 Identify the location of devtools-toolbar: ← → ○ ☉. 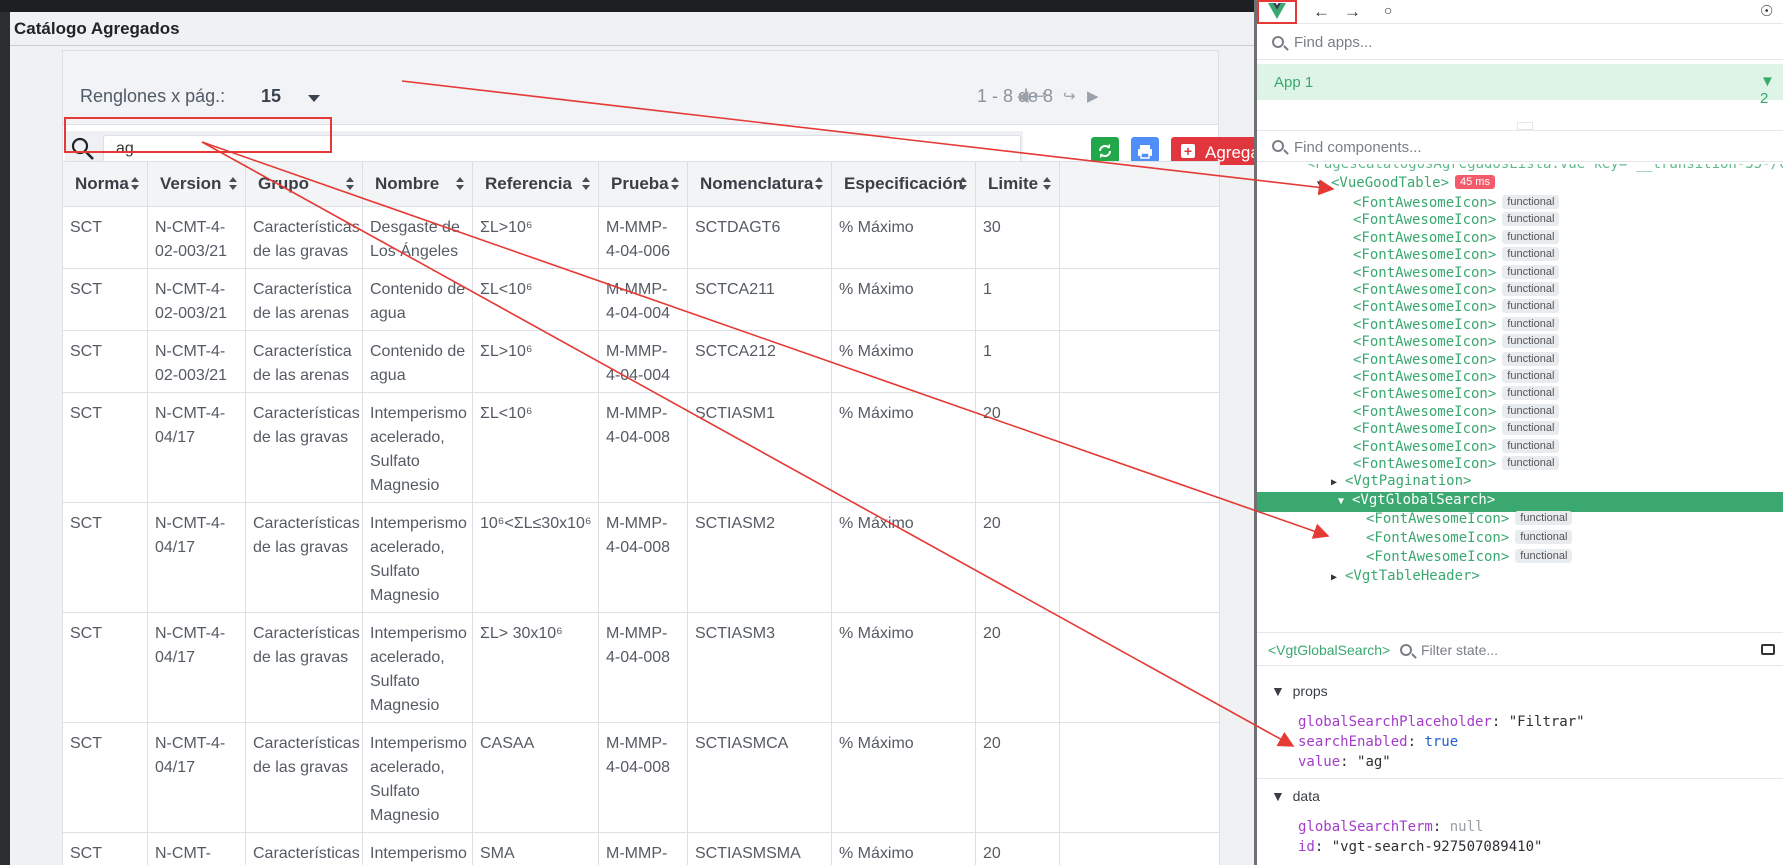
(1520, 12).